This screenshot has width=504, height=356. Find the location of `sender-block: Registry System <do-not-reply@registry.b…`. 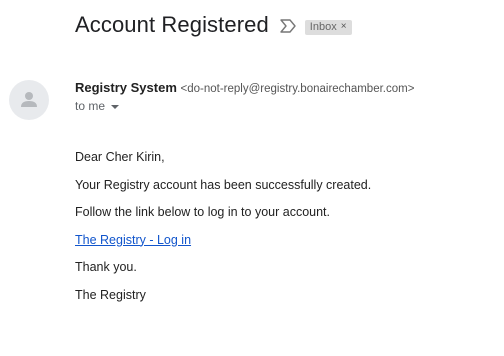

sender-block: Registry System <do-not-reply@registry.b… is located at coordinates (244, 96).